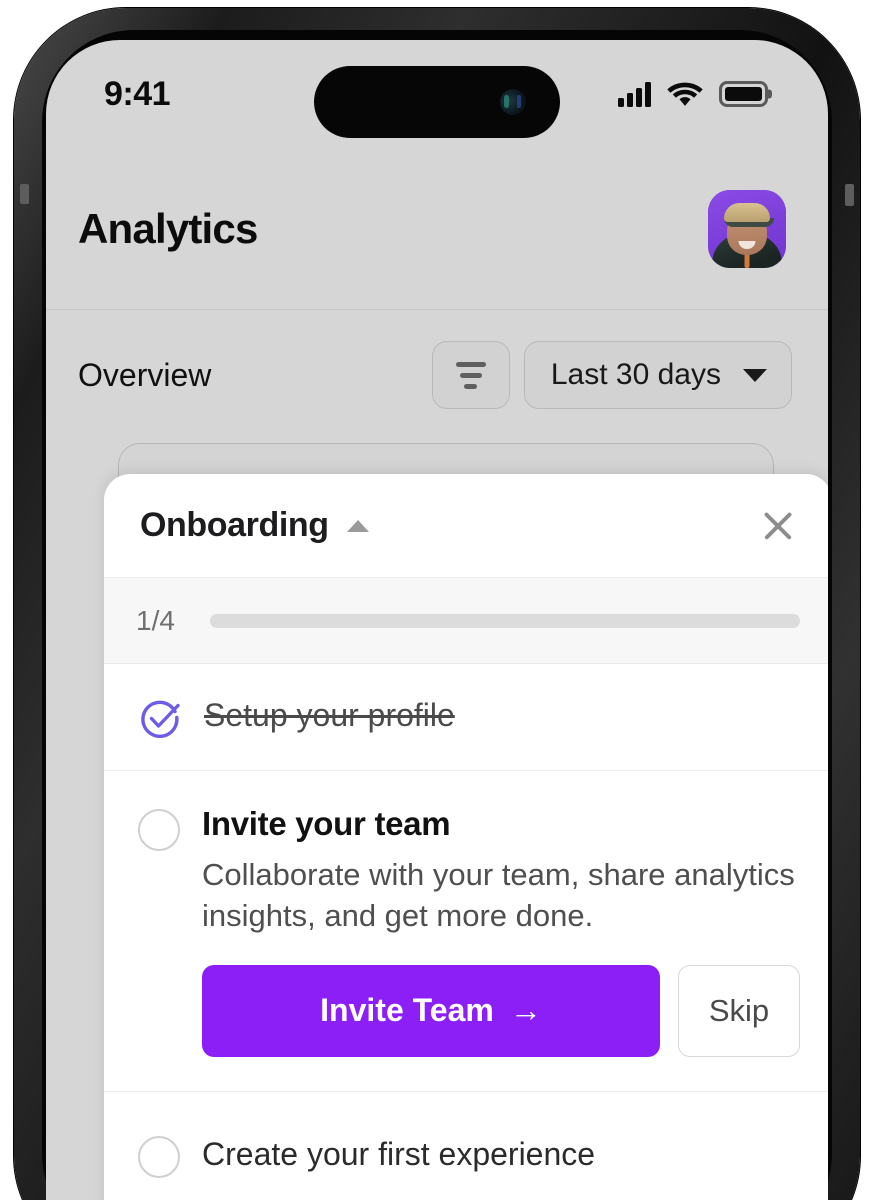 The width and height of the screenshot is (874, 1200). What do you see at coordinates (326, 823) in the screenshot?
I see `task-label: Invite your team` at bounding box center [326, 823].